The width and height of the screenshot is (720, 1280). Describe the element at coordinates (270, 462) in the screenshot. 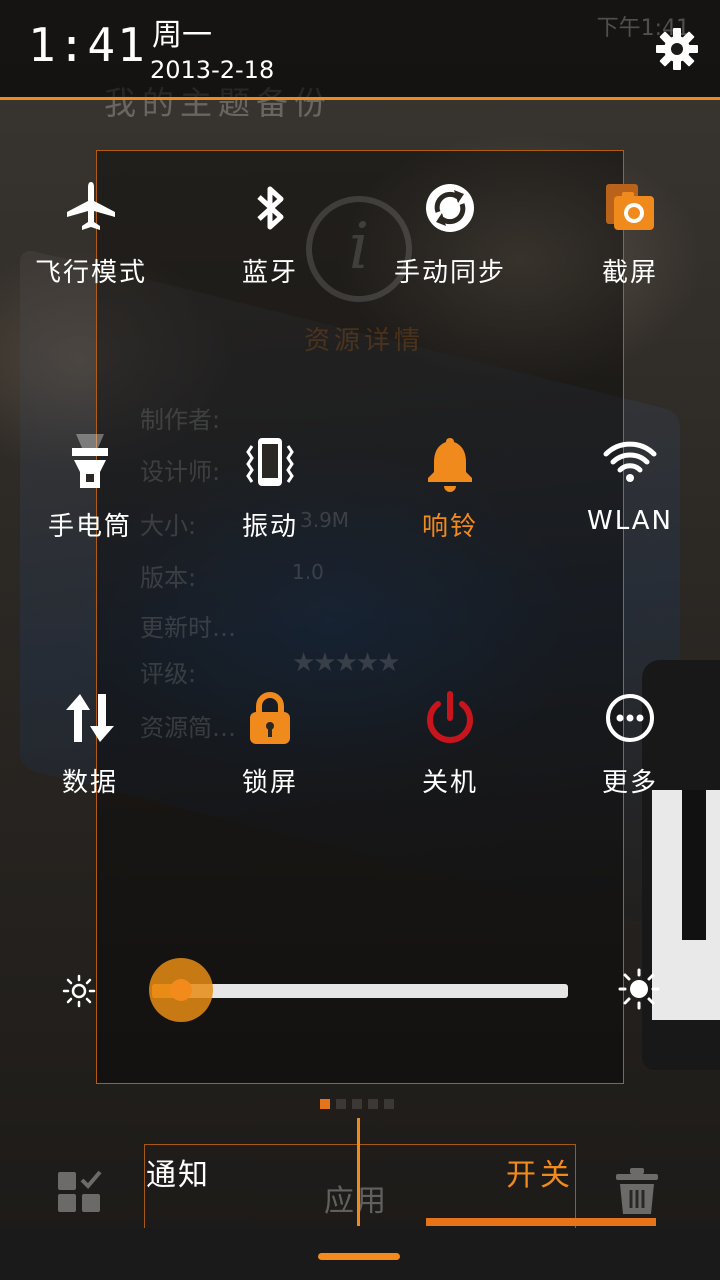

I see `vibrate-icon` at that location.